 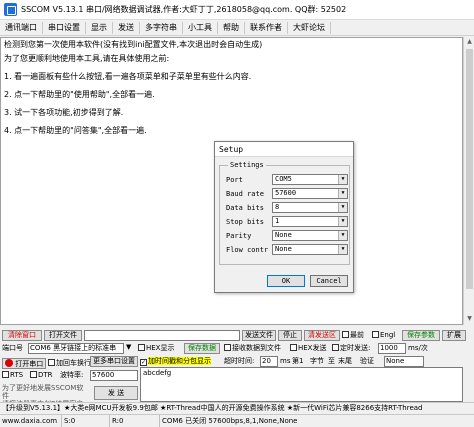 I want to click on clear-window-button: 清除窗口, so click(x=22, y=335).